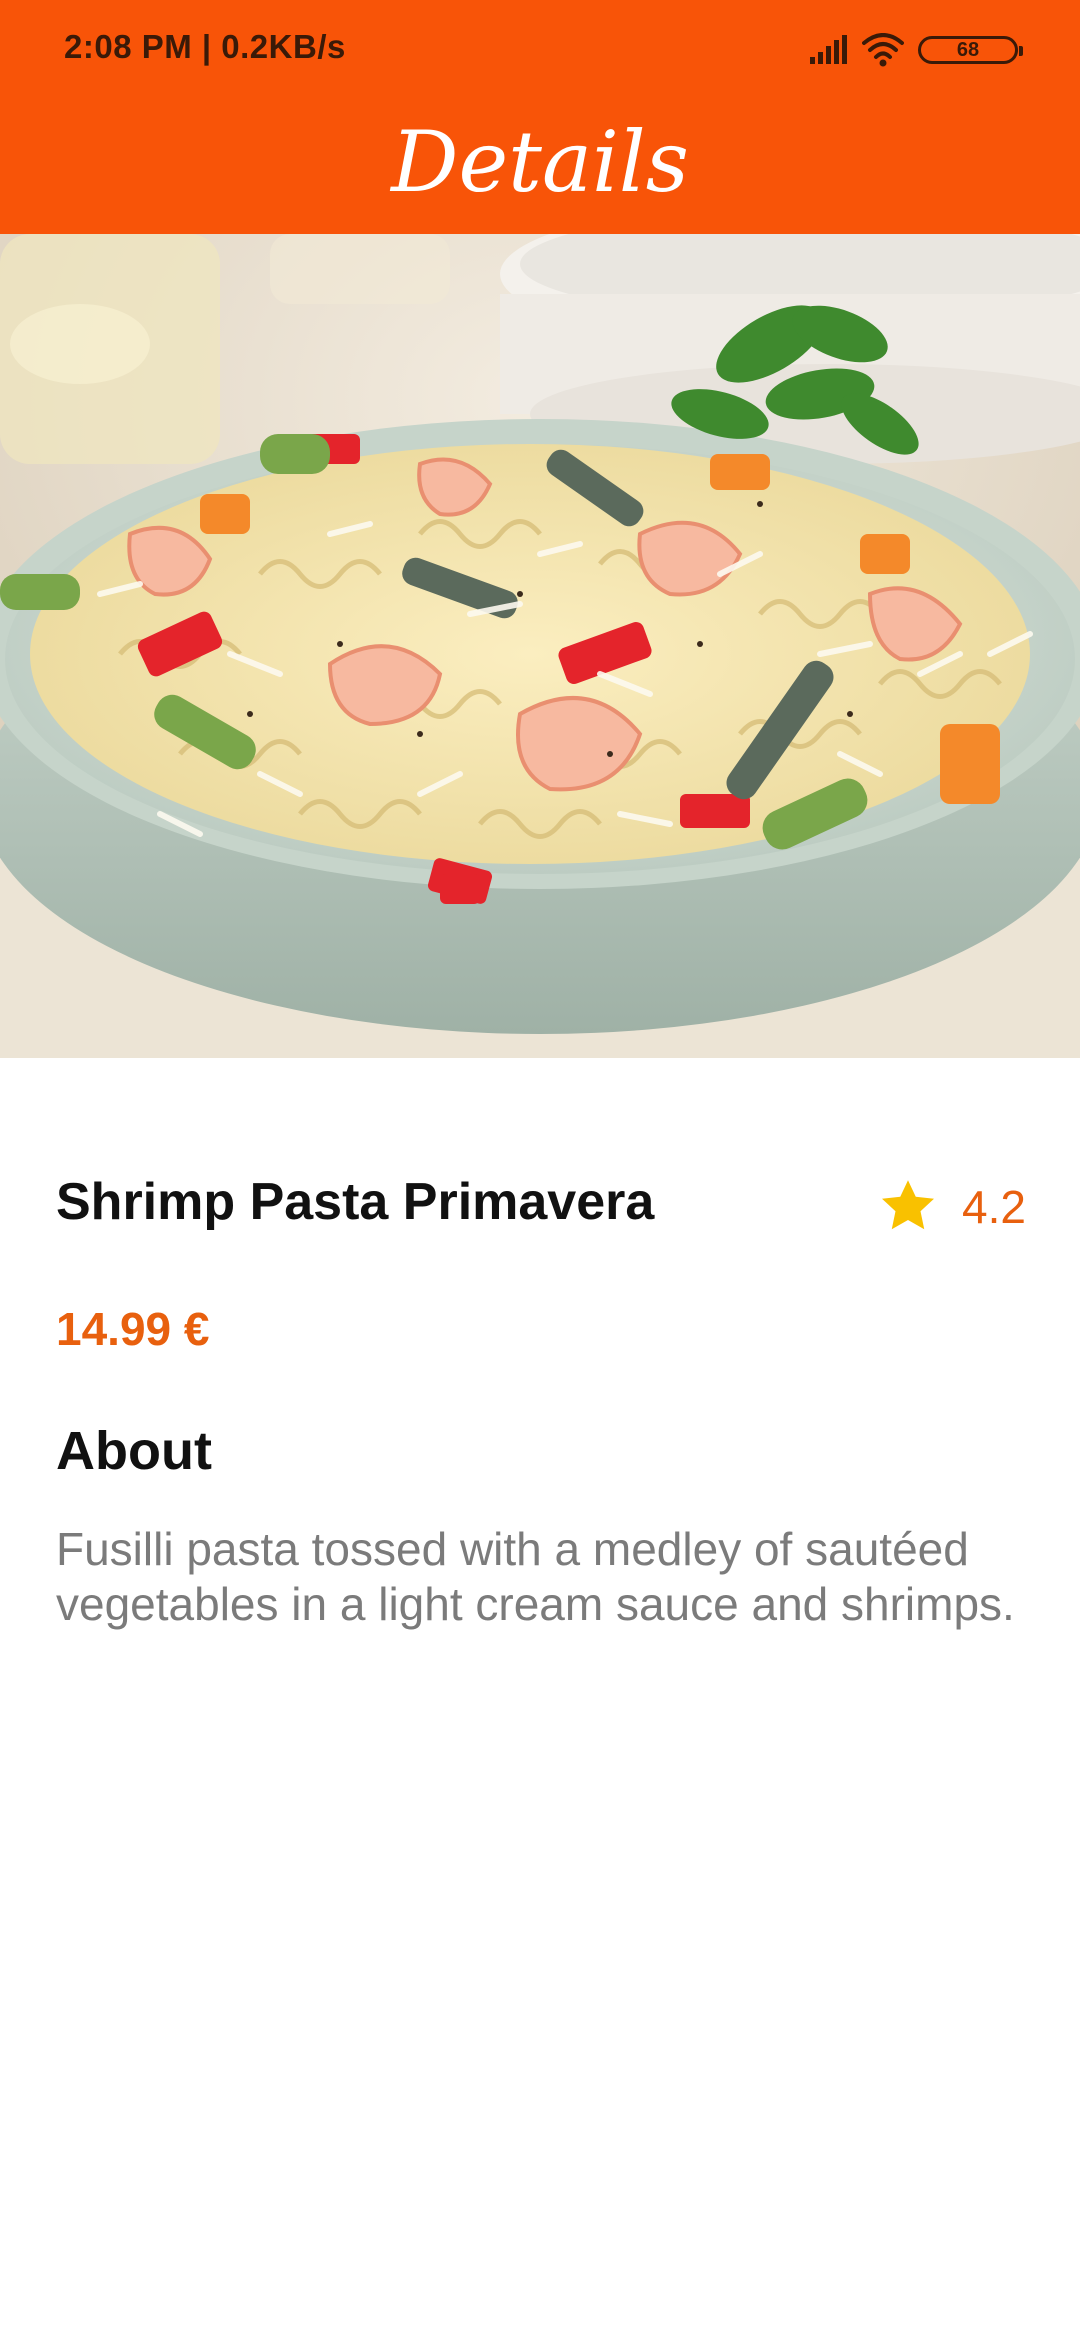 The image size is (1080, 2340). I want to click on price: 14.99 €, so click(133, 1329).